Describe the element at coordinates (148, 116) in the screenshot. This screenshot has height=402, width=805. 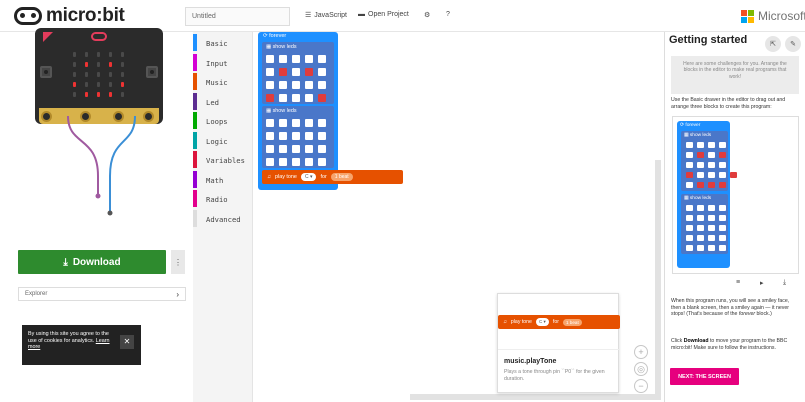
I see `pin-gnd` at that location.